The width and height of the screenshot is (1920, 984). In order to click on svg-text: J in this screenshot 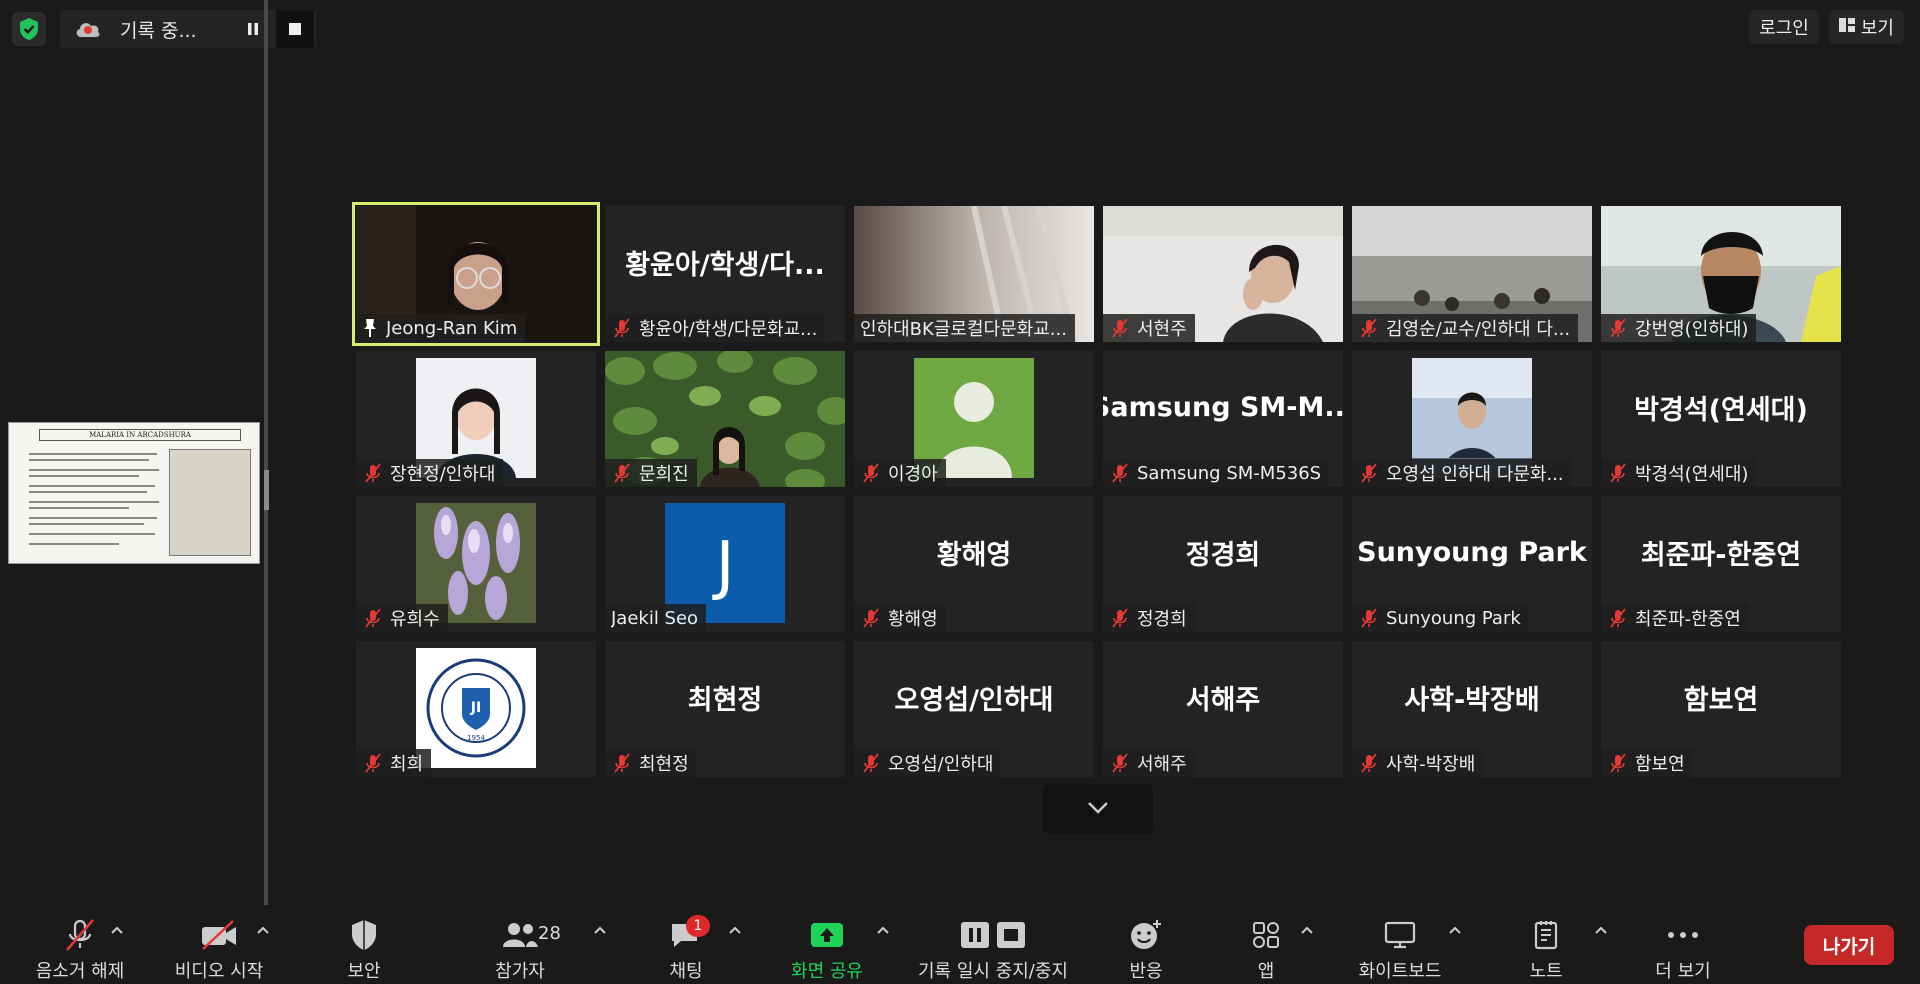, I will do `click(723, 566)`.